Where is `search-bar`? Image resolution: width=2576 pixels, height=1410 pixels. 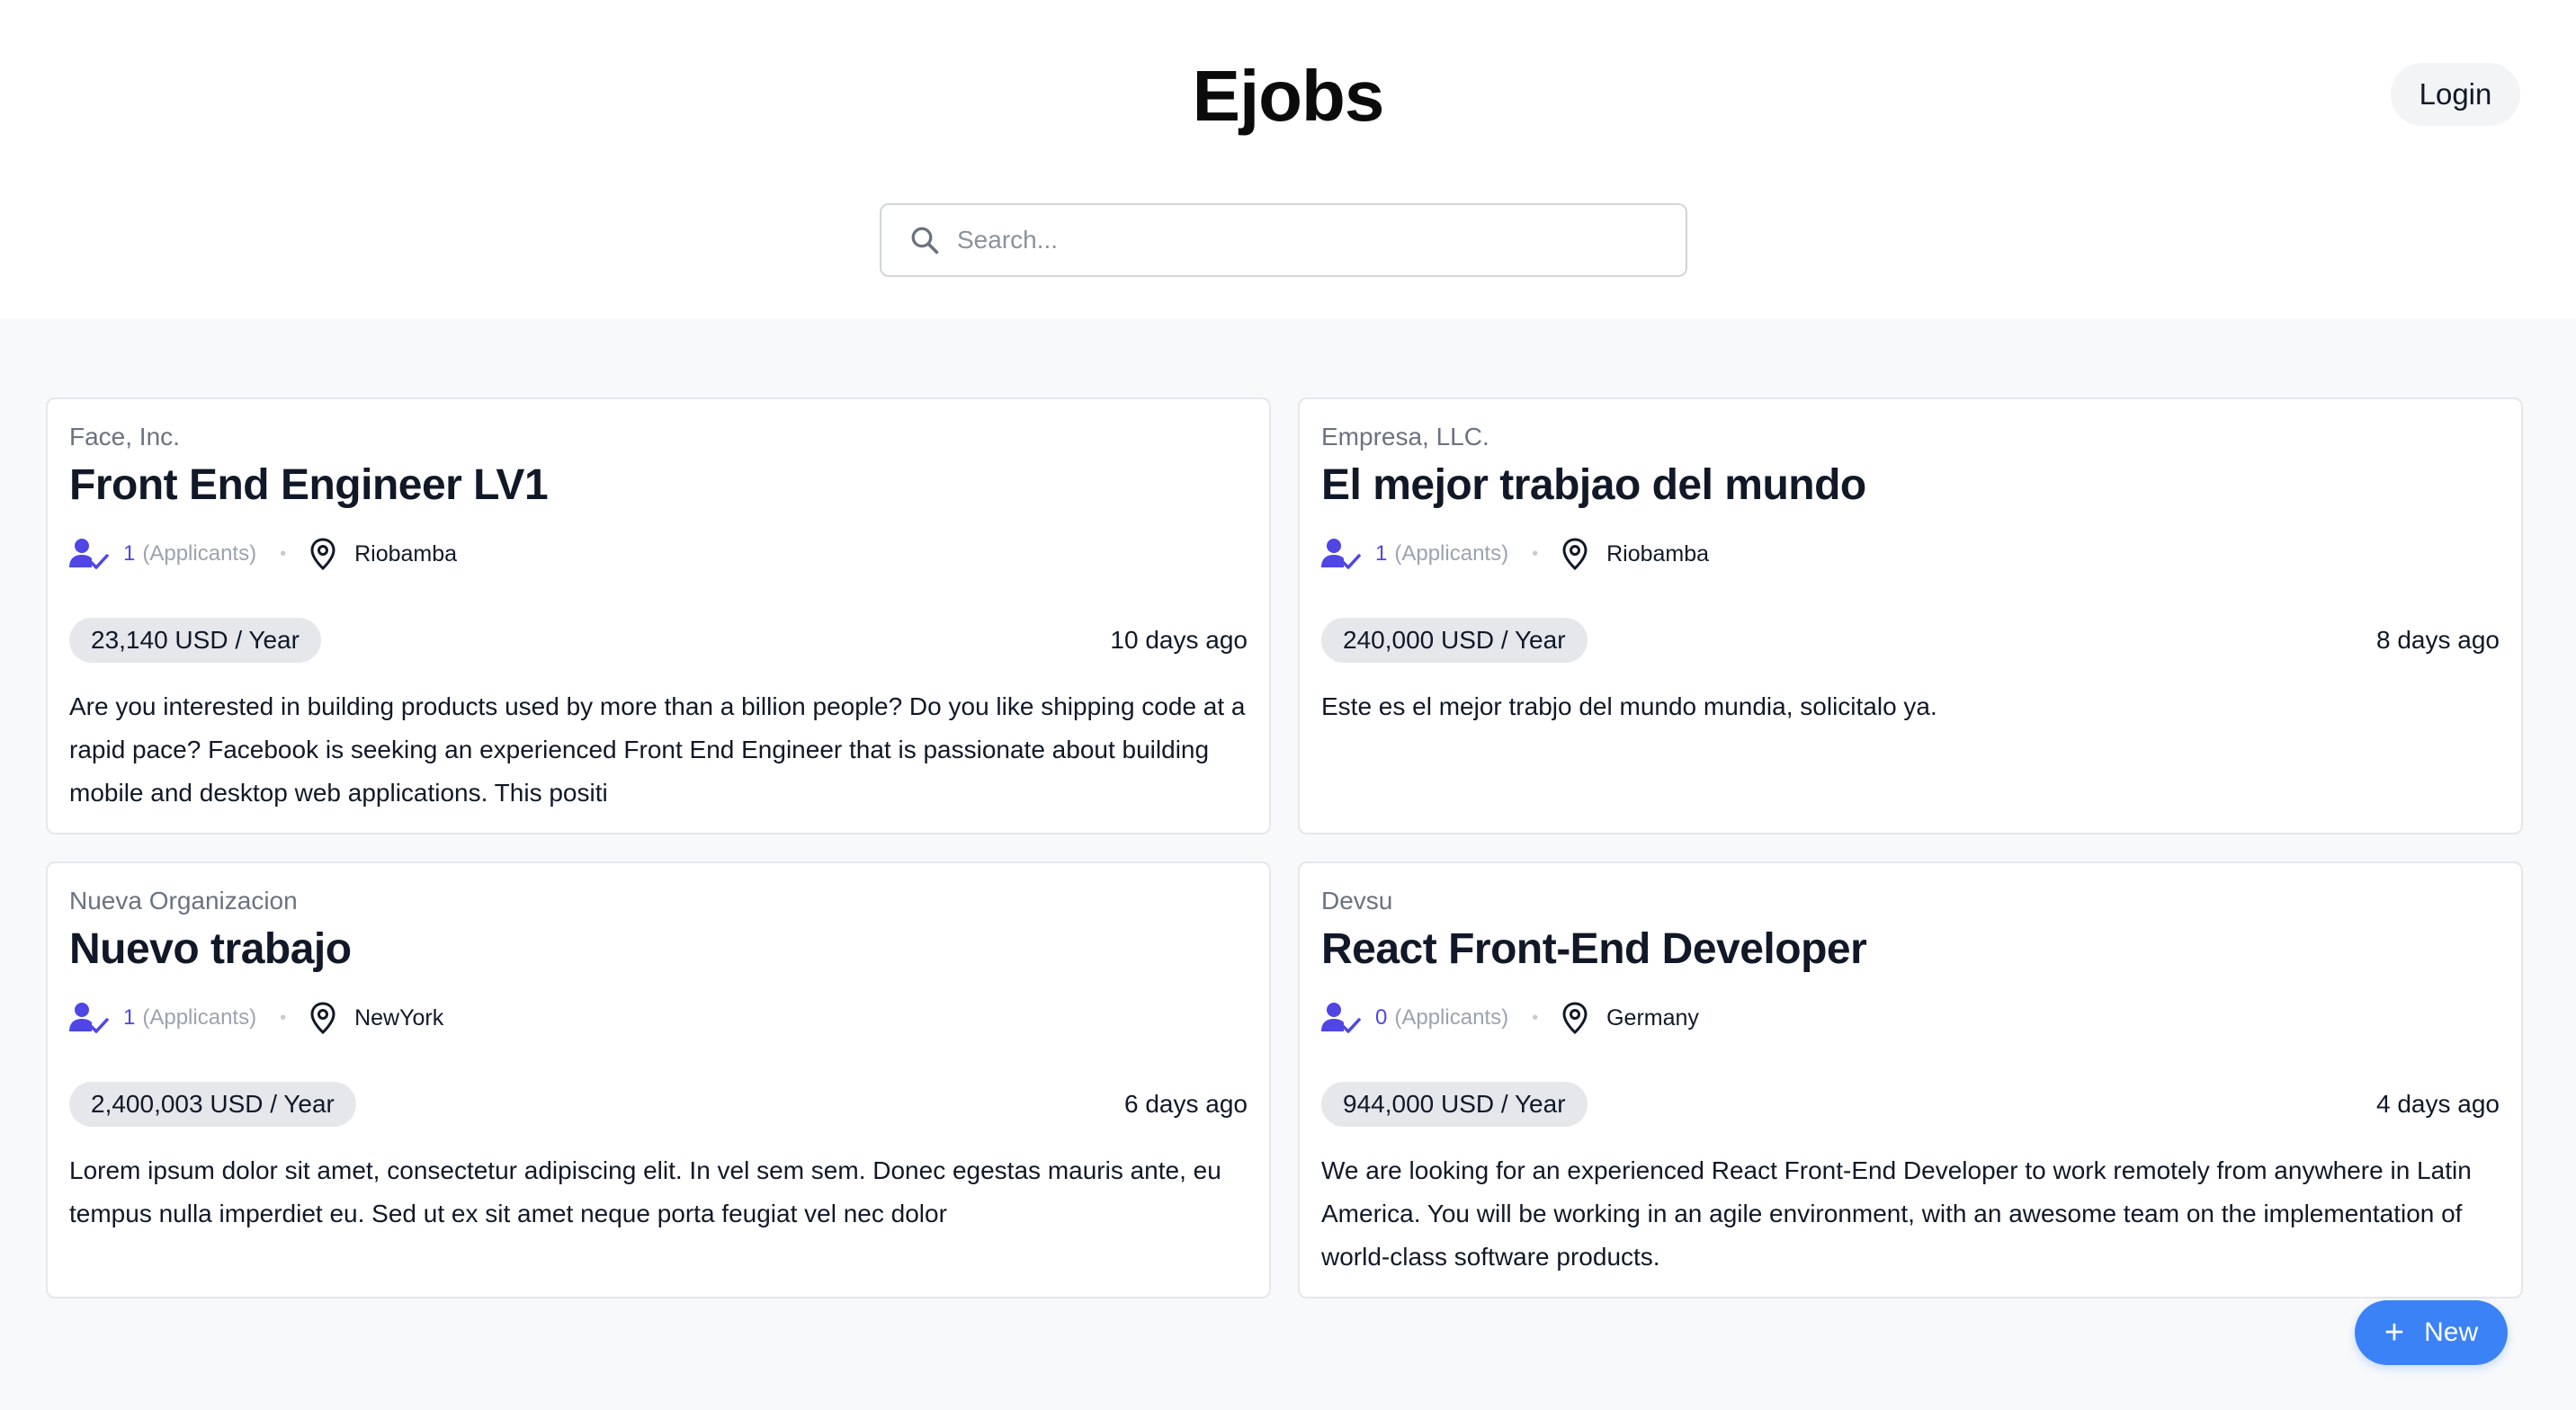 search-bar is located at coordinates (1283, 240).